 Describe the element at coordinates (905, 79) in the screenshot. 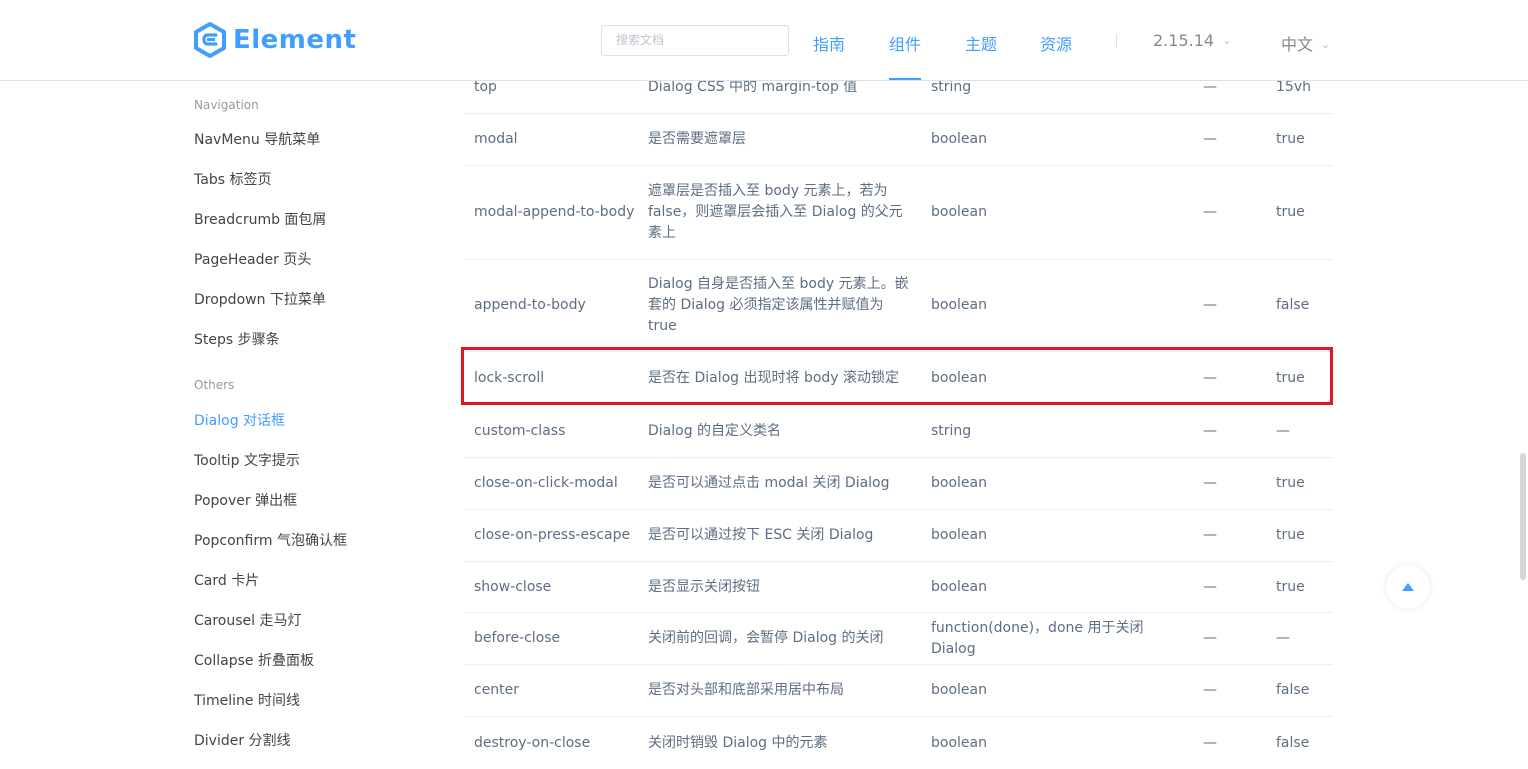

I see `active-nav-indicator` at that location.